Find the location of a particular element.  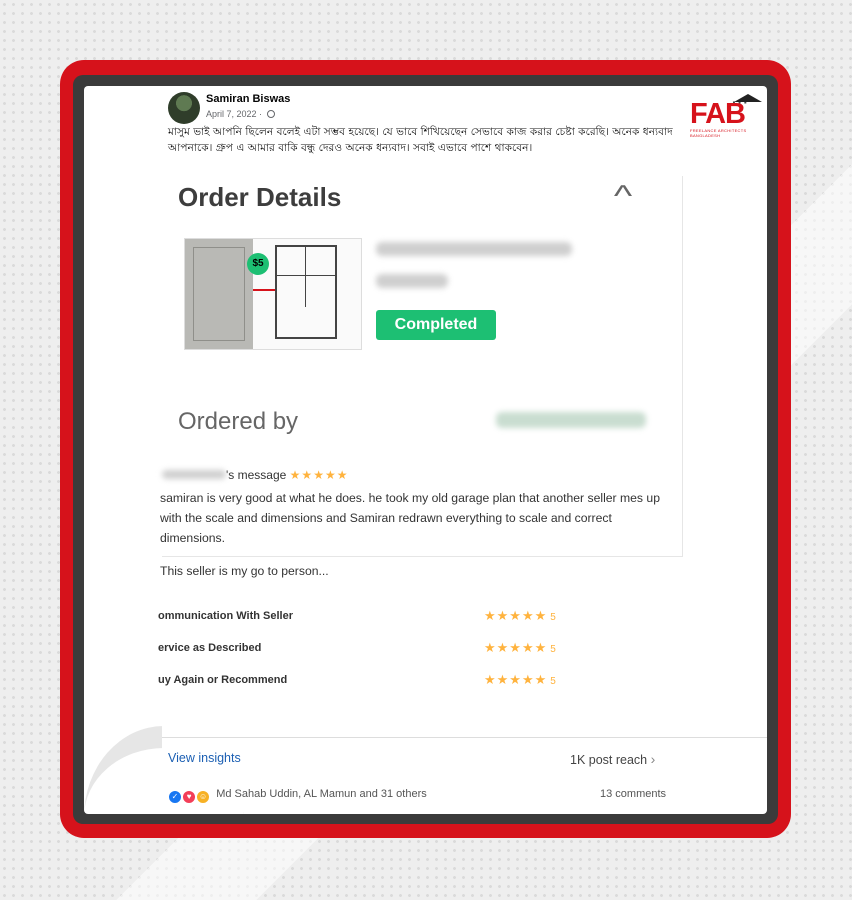

rating-label-recommend: uy Again or Recommend is located at coordinates (223, 680).